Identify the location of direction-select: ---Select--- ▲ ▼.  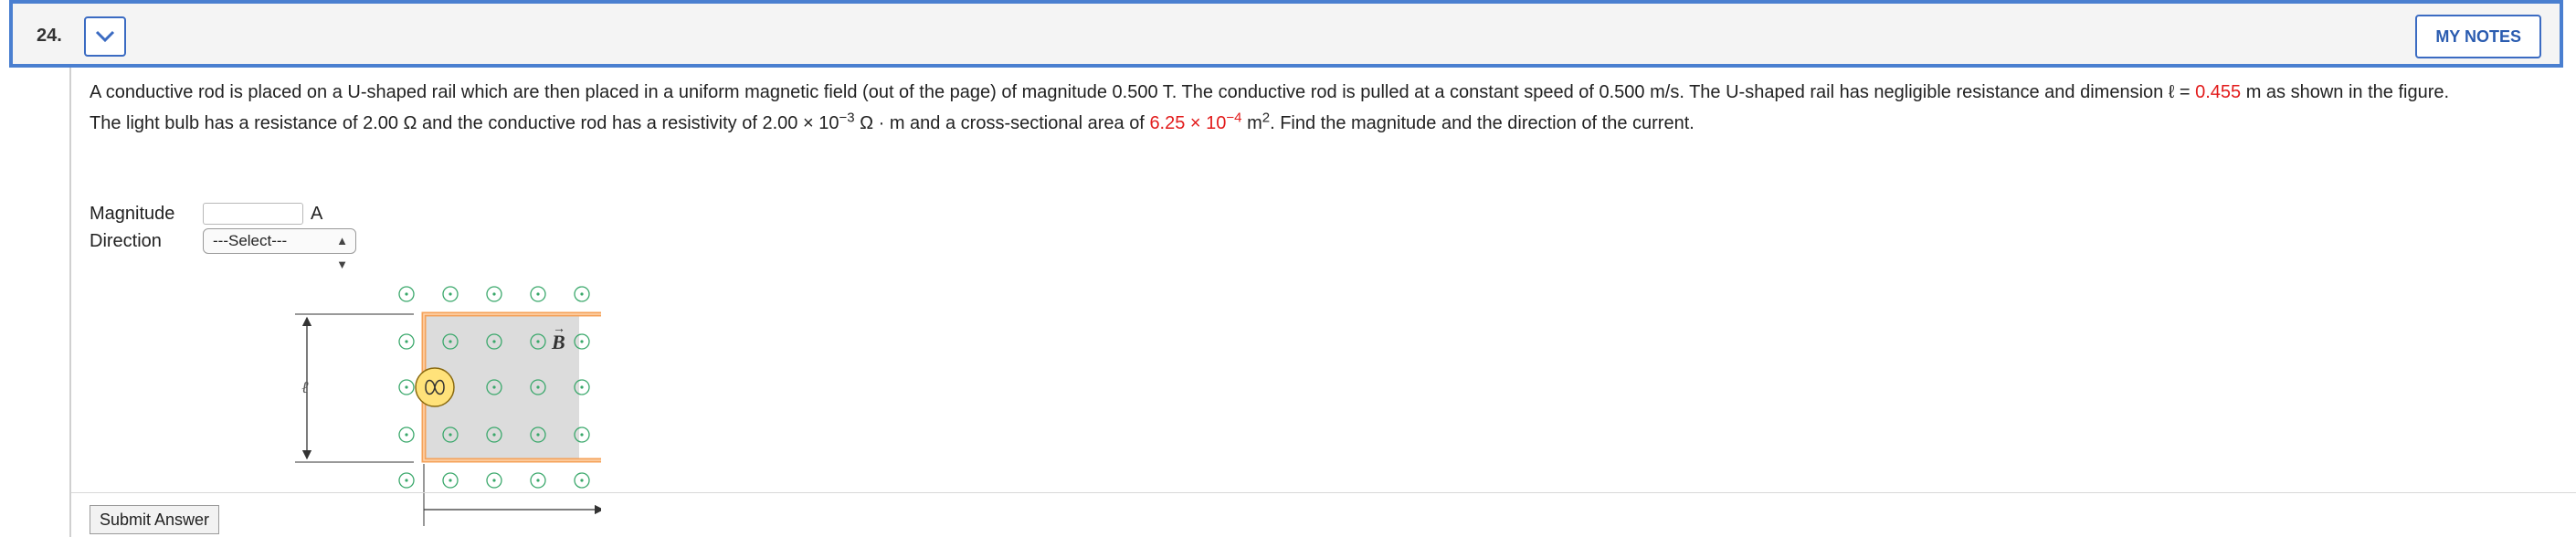
(279, 249).